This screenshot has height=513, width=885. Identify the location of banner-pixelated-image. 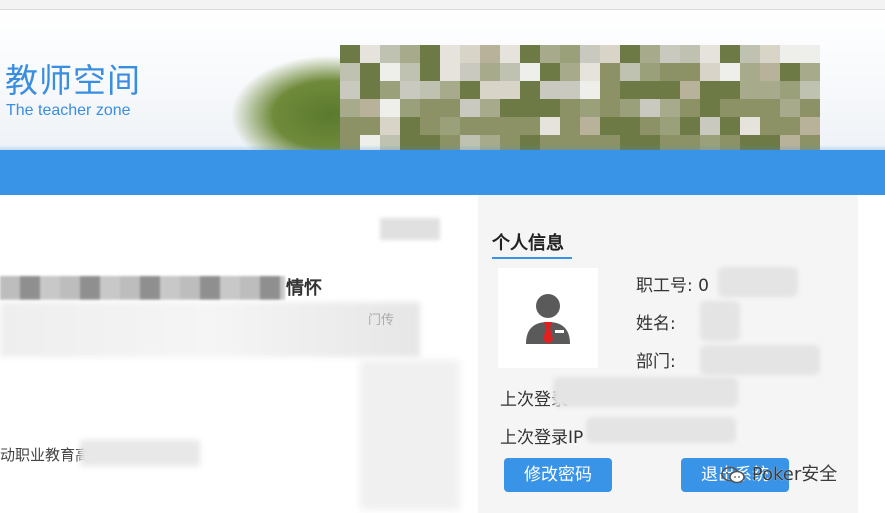
(580, 97).